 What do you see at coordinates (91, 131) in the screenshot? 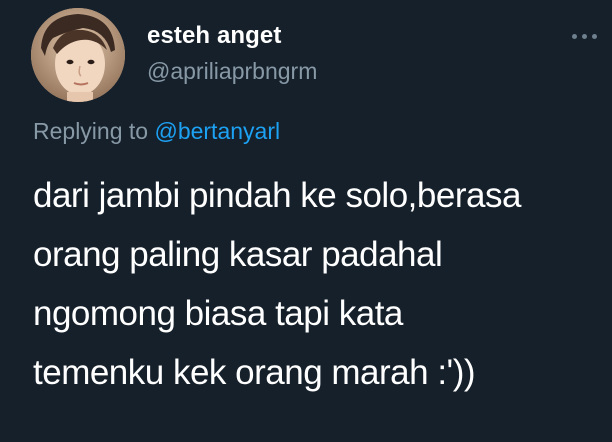
I see `replying-to-label: Replying to` at bounding box center [91, 131].